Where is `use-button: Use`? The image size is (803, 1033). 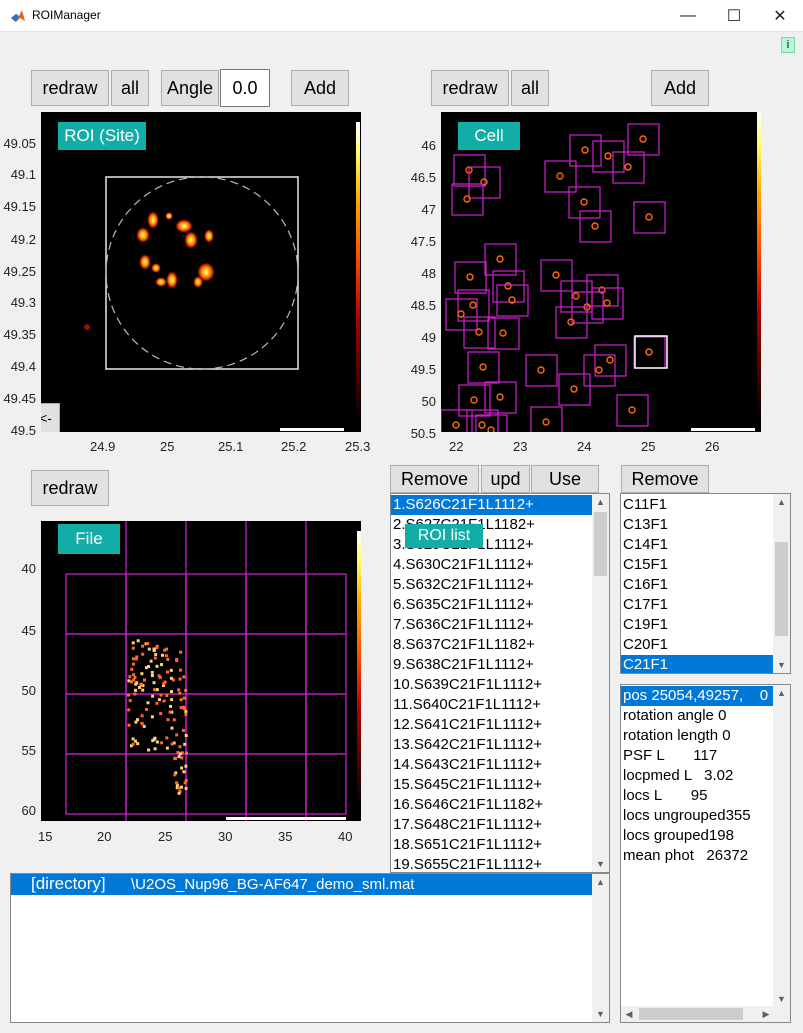
use-button: Use is located at coordinates (565, 479).